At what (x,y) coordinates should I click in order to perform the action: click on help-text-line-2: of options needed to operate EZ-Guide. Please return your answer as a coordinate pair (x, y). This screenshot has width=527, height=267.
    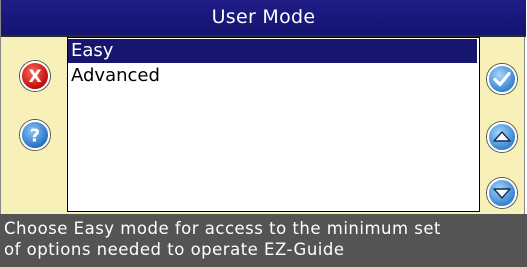
    Looking at the image, I should click on (174, 249).